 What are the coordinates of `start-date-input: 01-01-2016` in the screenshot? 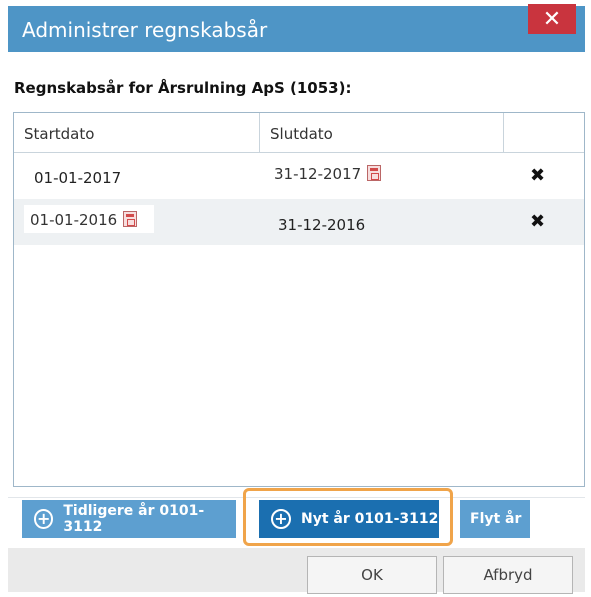 It's located at (89, 219).